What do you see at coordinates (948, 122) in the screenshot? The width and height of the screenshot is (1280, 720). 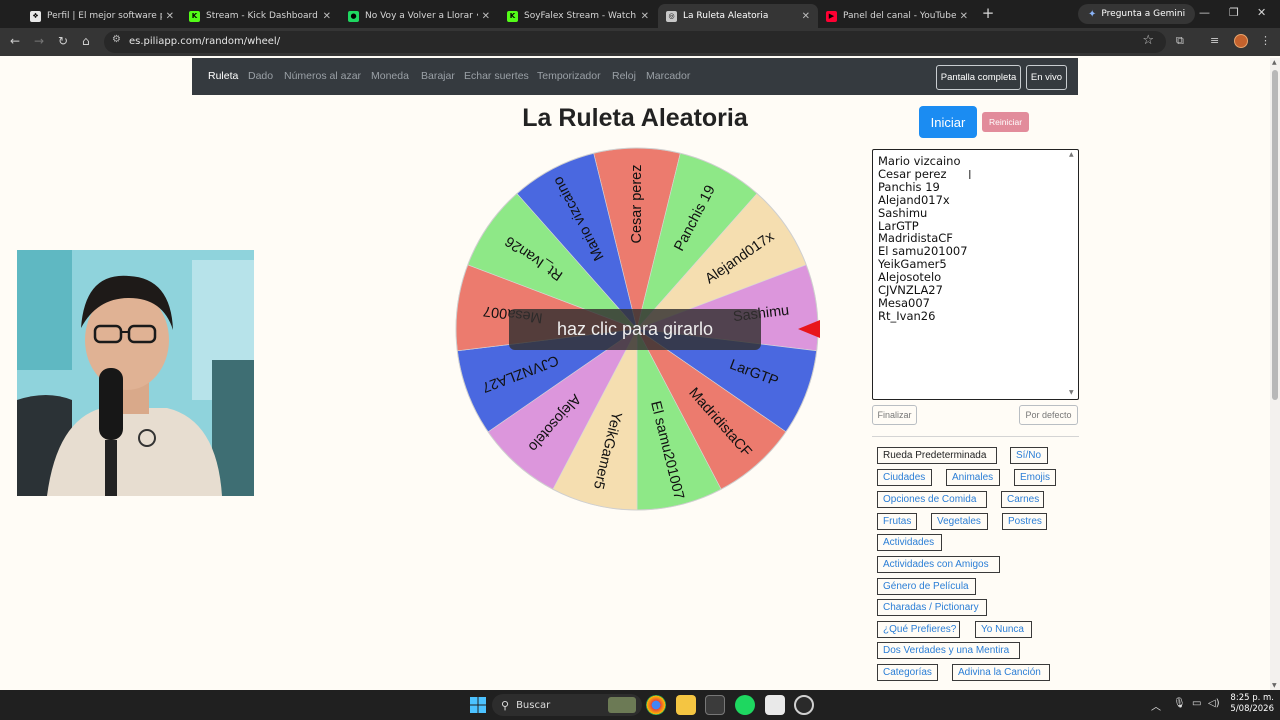 I see `start-button: Iniciar` at bounding box center [948, 122].